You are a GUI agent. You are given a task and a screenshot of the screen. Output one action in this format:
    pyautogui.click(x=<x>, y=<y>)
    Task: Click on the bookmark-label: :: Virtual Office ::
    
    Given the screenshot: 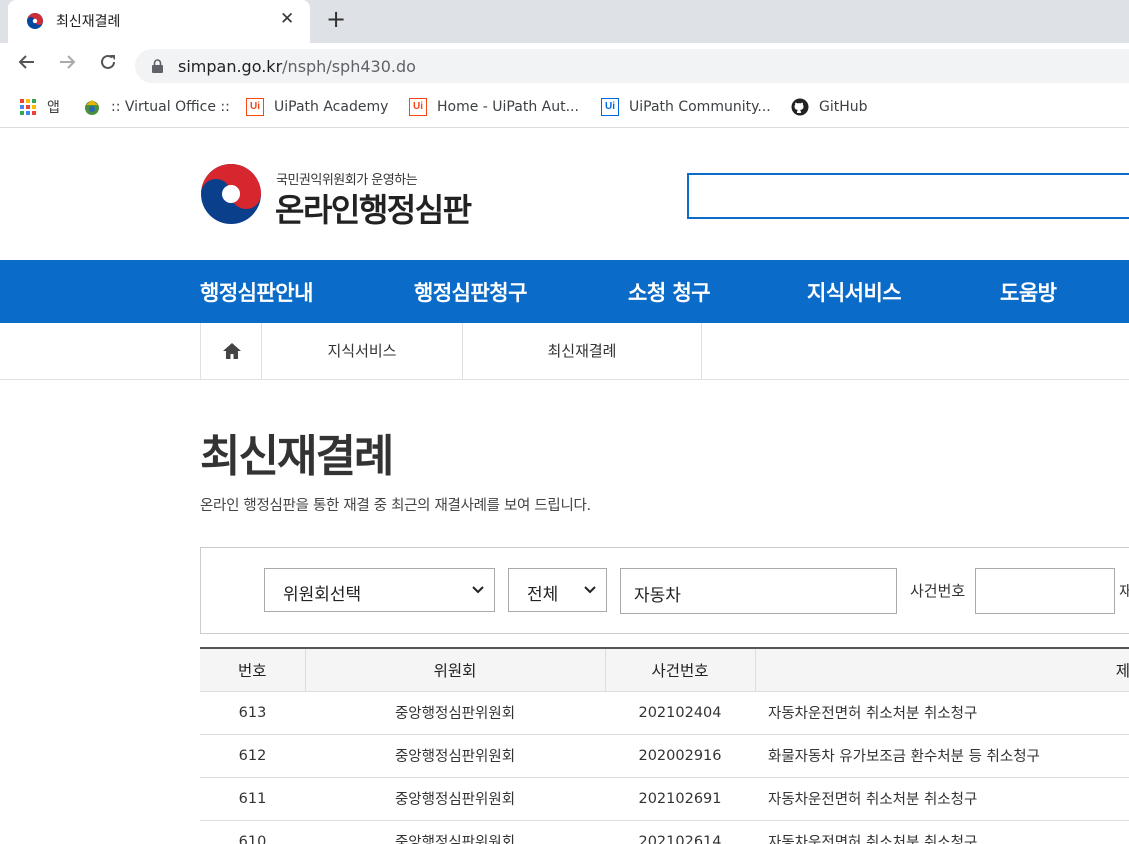 What is the action you would take?
    pyautogui.click(x=170, y=107)
    